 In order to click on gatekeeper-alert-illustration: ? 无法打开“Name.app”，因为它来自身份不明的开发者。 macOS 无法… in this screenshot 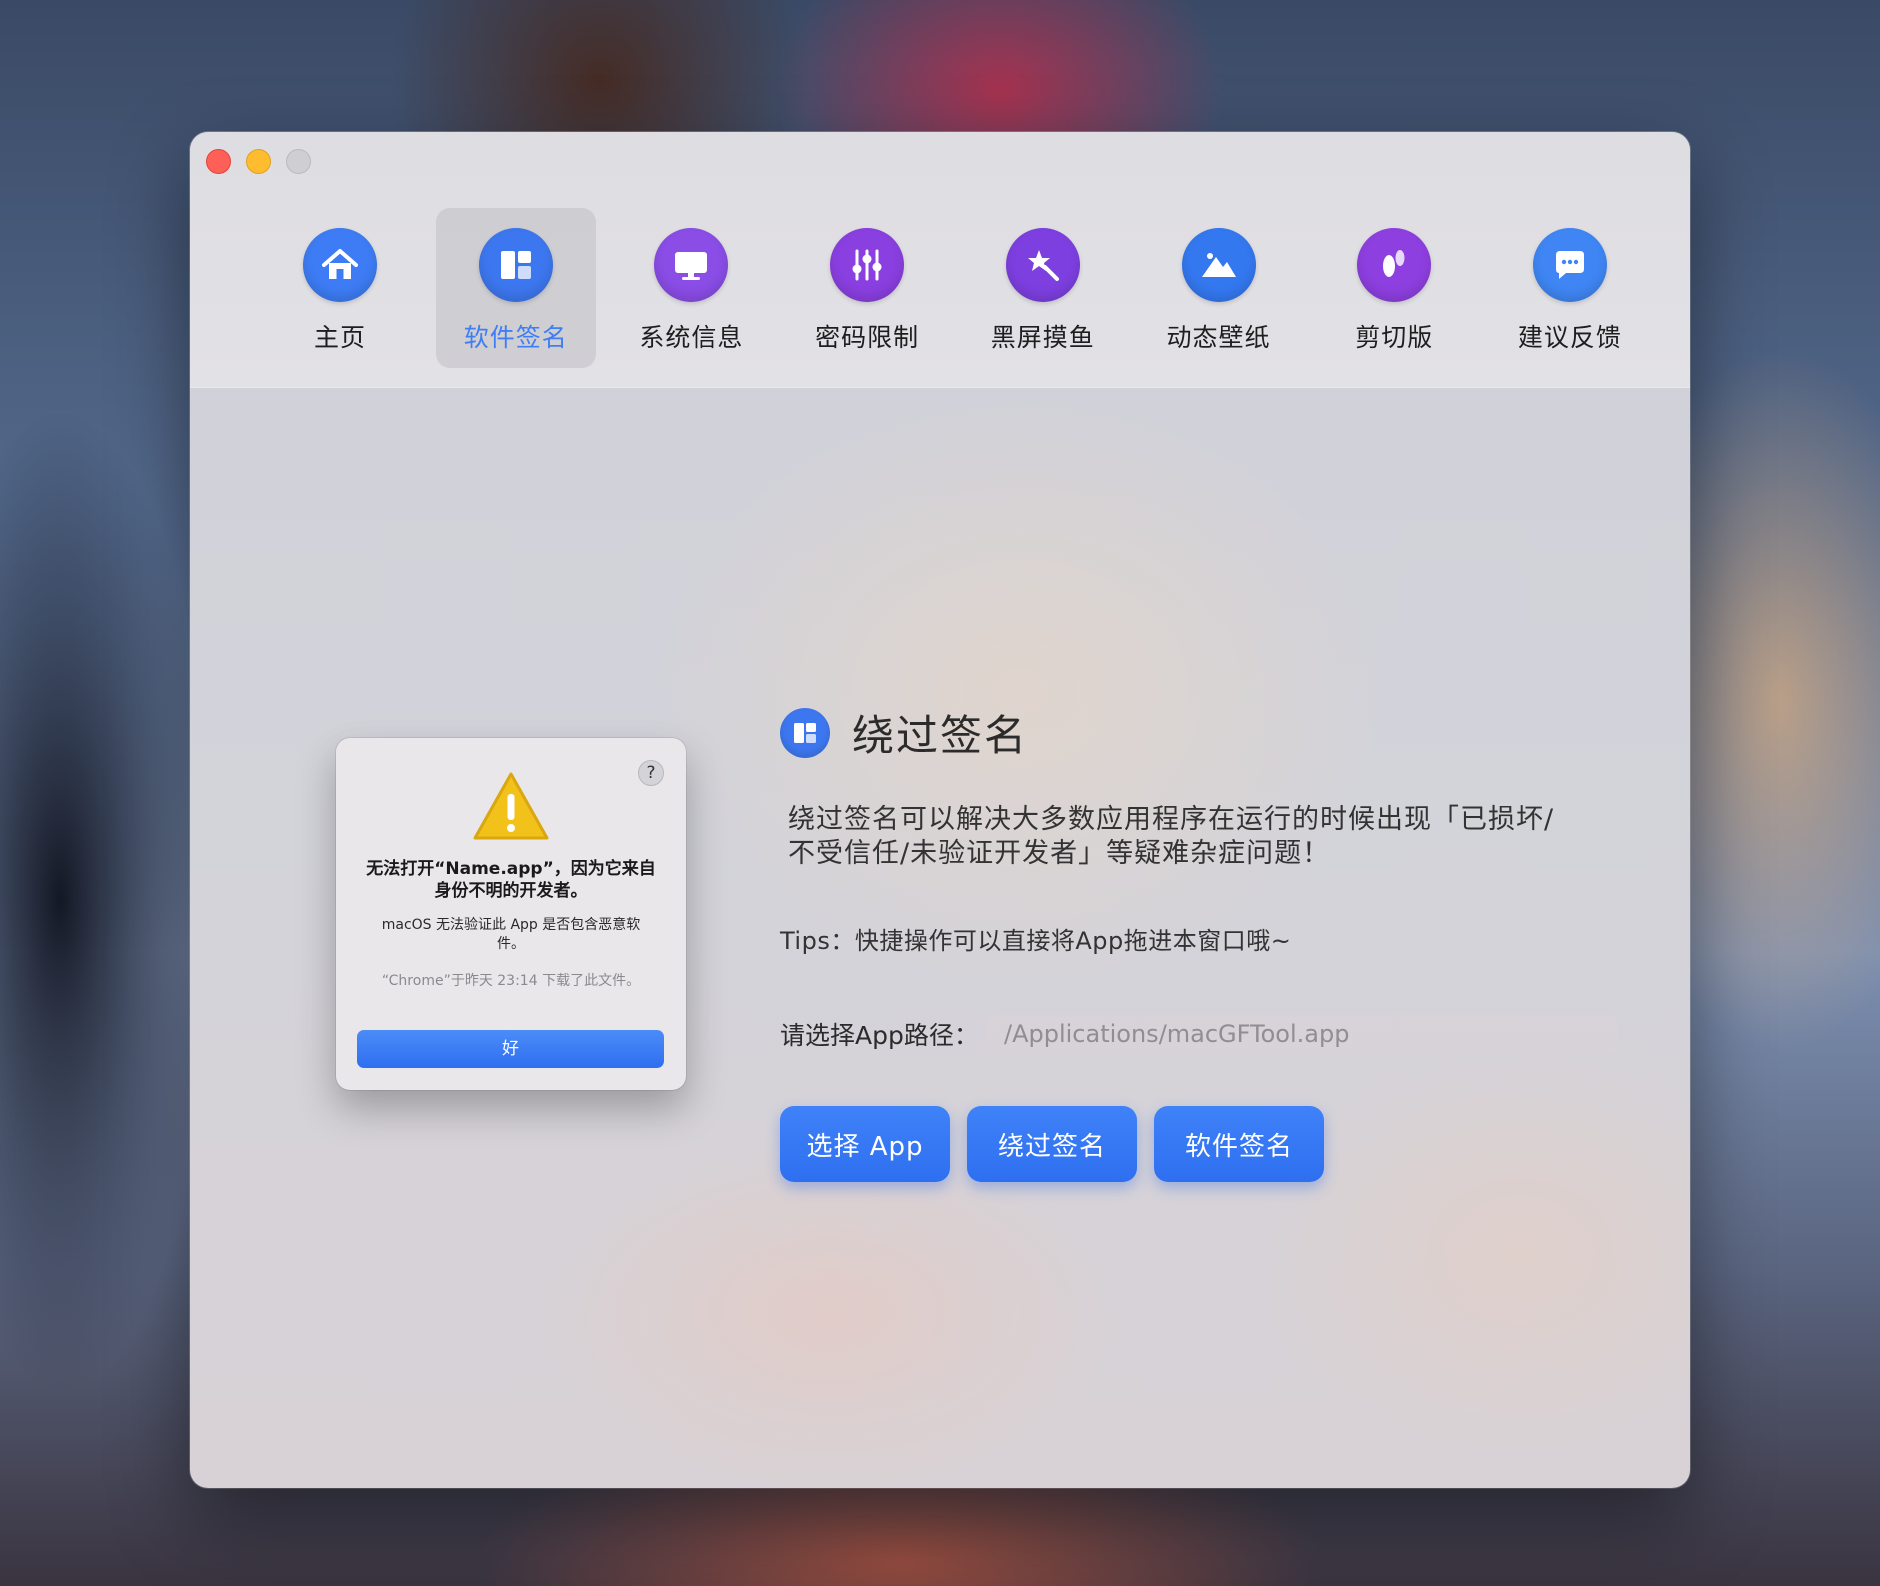, I will do `click(511, 914)`.